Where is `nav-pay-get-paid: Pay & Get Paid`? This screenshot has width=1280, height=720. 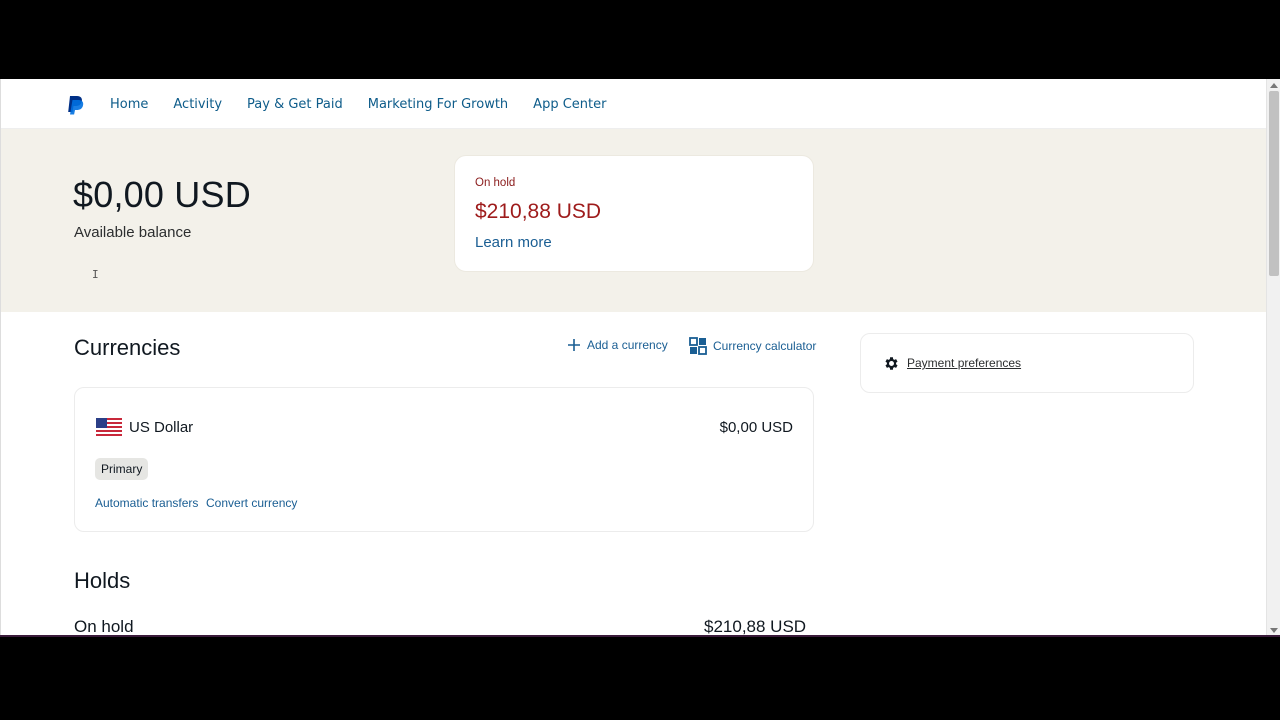 nav-pay-get-paid: Pay & Get Paid is located at coordinates (295, 104).